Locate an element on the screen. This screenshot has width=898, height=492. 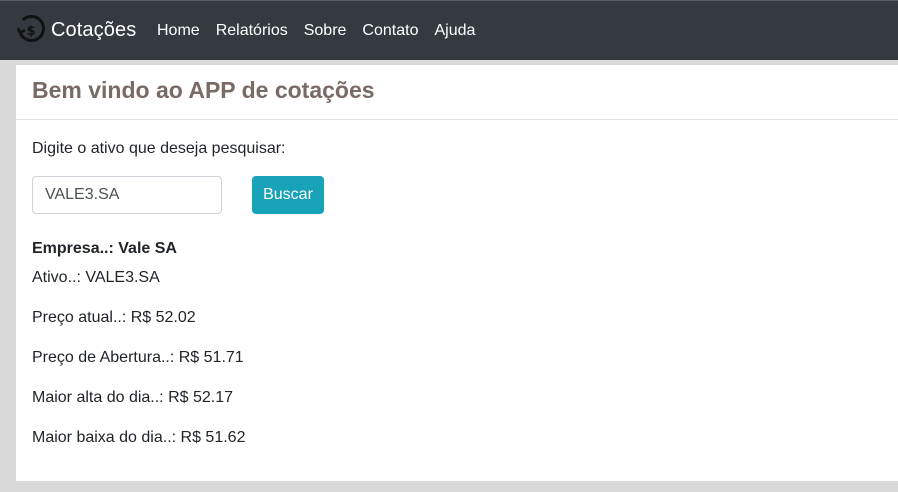
nav-sobre: Sobre is located at coordinates (325, 31).